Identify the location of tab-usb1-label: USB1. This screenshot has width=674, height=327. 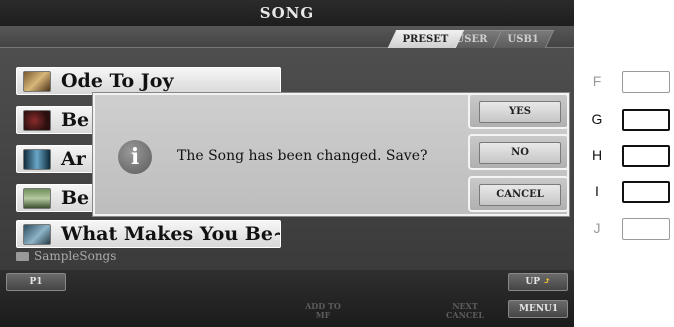
(523, 39).